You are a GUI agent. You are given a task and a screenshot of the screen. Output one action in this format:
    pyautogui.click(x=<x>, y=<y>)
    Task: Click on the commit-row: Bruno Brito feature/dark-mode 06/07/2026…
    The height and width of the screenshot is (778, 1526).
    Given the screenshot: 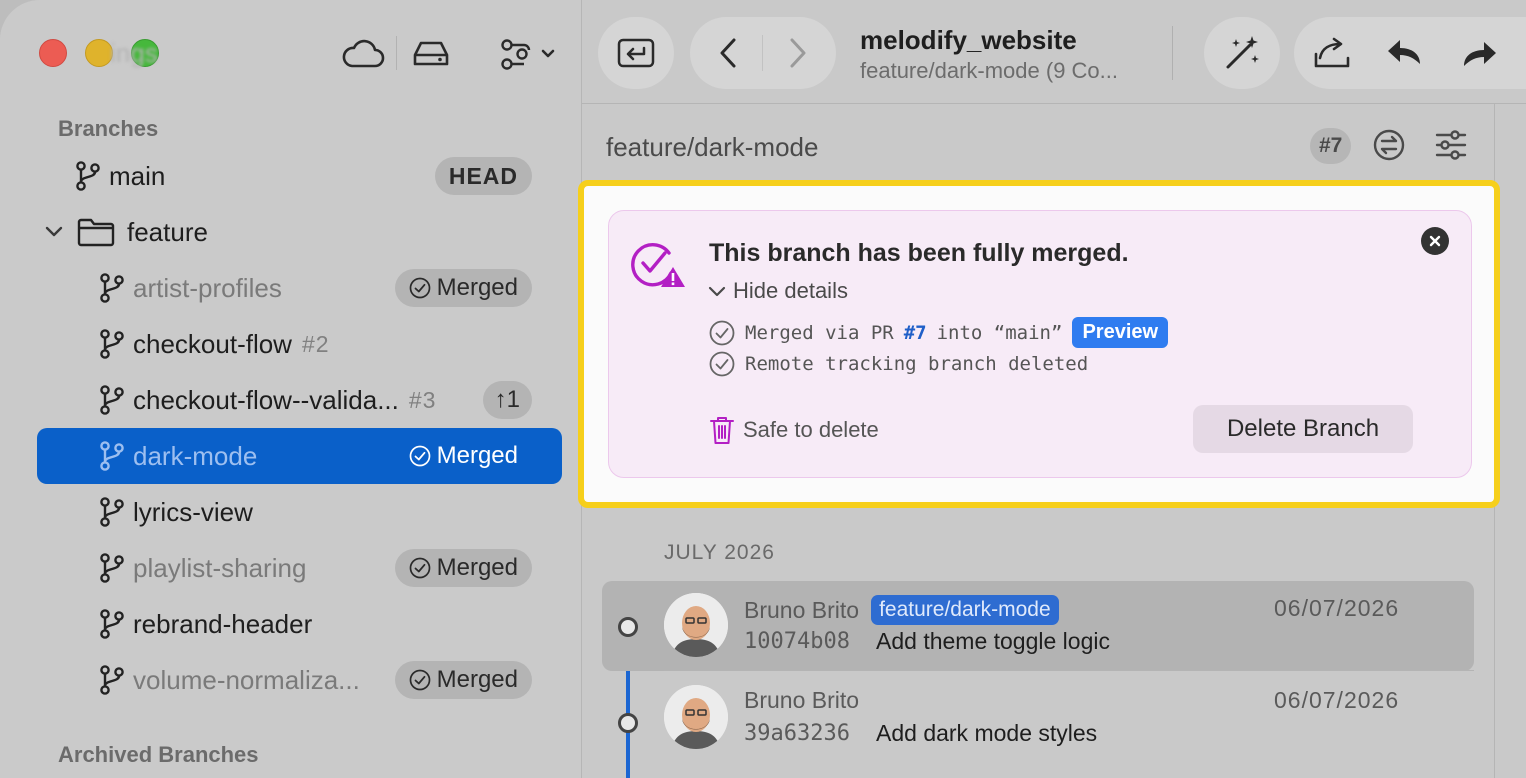 What is the action you would take?
    pyautogui.click(x=1038, y=626)
    